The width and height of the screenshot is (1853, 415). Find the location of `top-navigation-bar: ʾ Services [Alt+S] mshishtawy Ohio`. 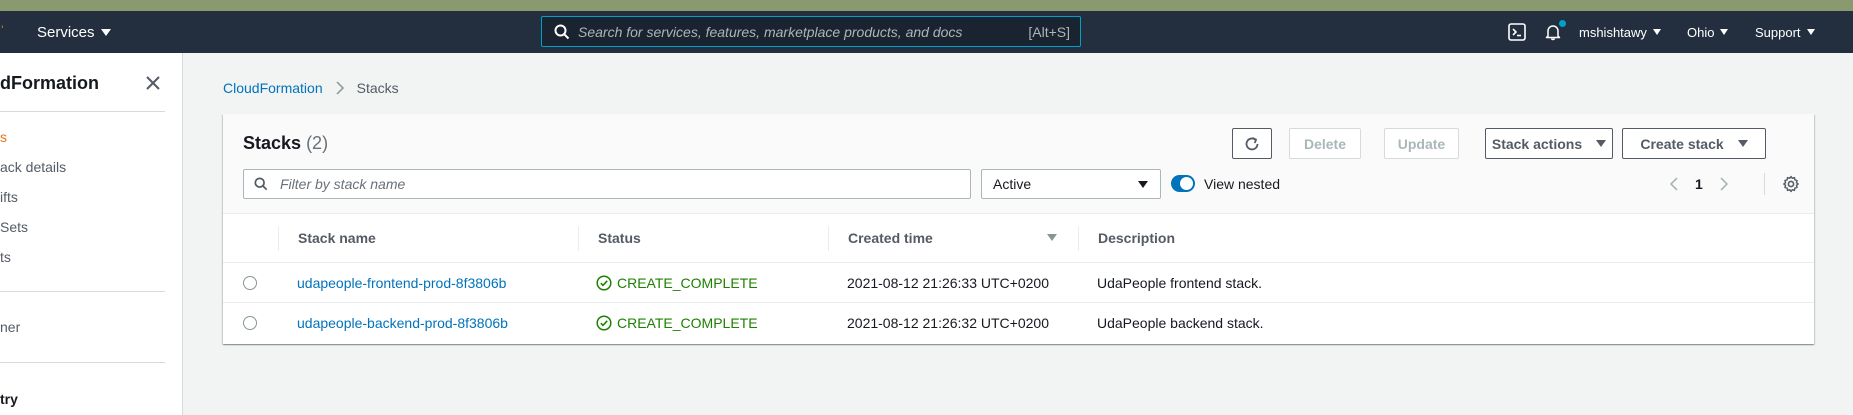

top-navigation-bar: ʾ Services [Alt+S] mshishtawy Ohio is located at coordinates (926, 32).